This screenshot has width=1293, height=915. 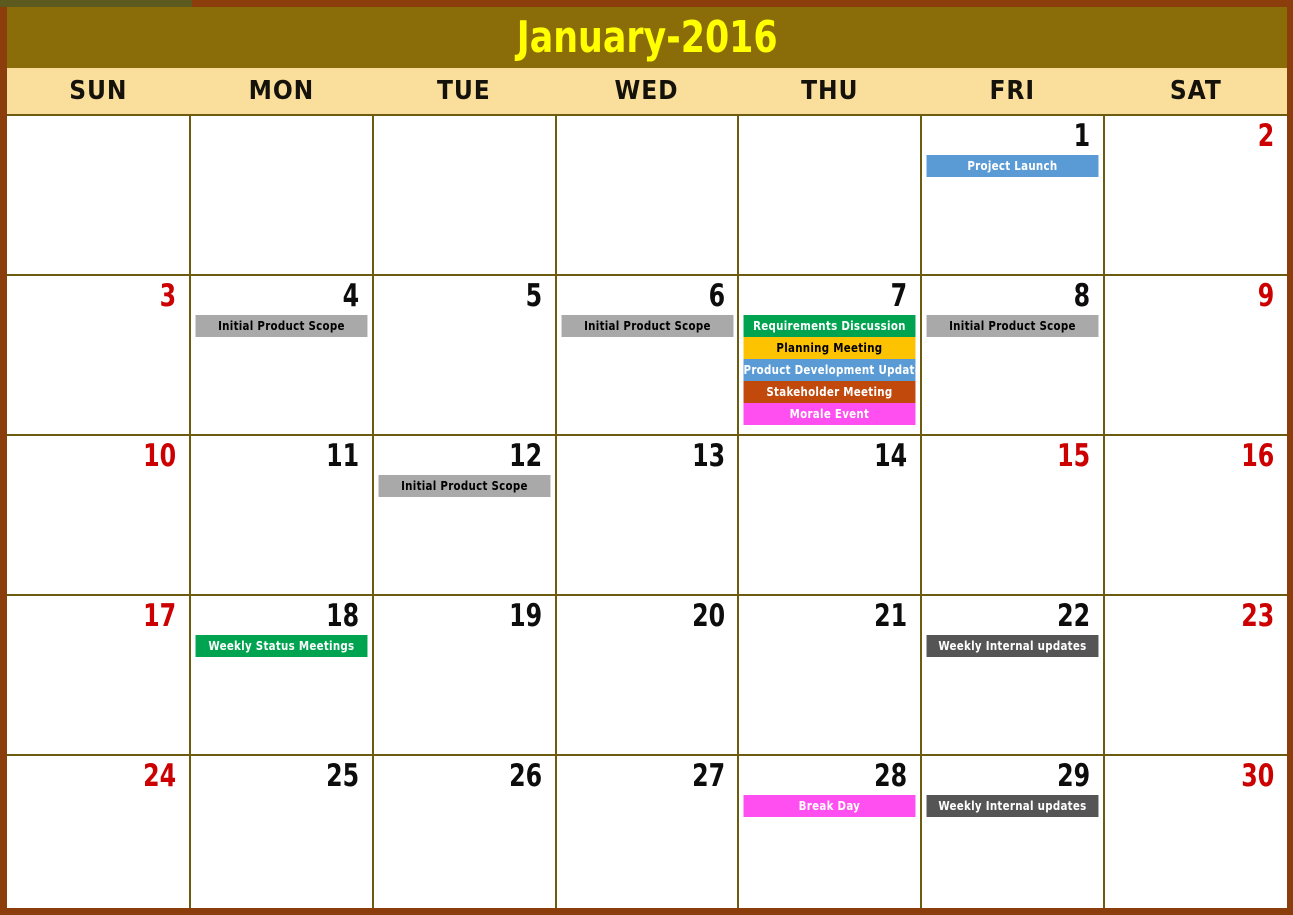 I want to click on day-cell-4: 4 Initial Product Scope, so click(x=280, y=355).